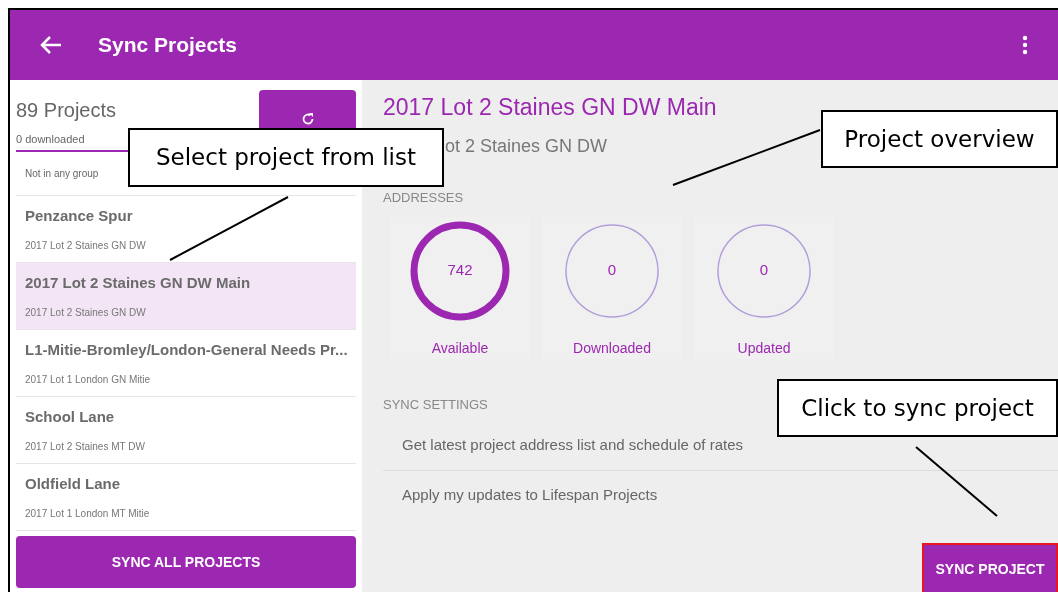 The image size is (1058, 592). Describe the element at coordinates (186, 513) in the screenshot. I see `project-group: 2017 Lot 1 London MT Mitie` at that location.